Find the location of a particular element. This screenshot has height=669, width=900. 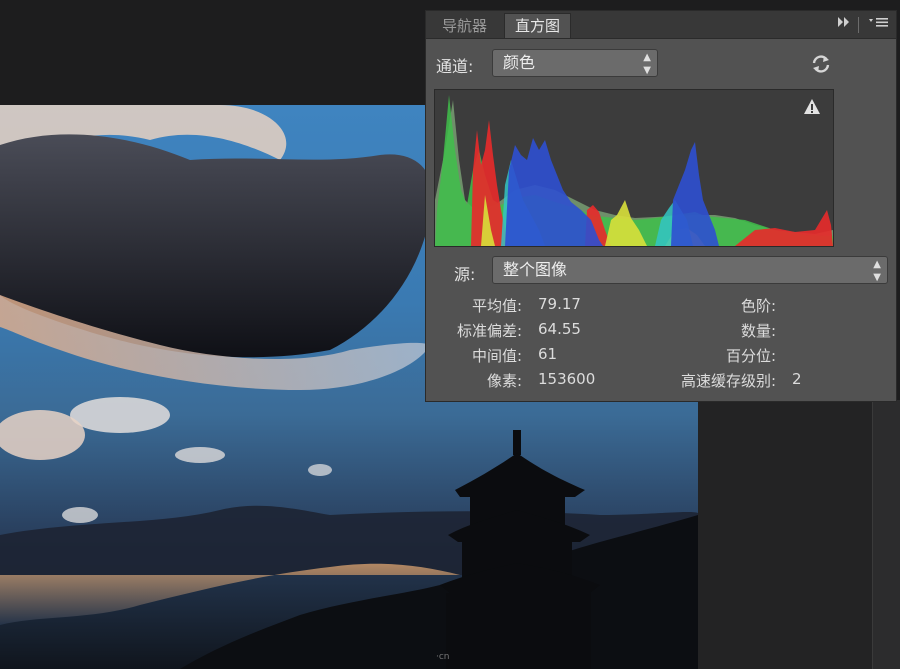

stat-stddev-value: 64.55 is located at coordinates (559, 329).